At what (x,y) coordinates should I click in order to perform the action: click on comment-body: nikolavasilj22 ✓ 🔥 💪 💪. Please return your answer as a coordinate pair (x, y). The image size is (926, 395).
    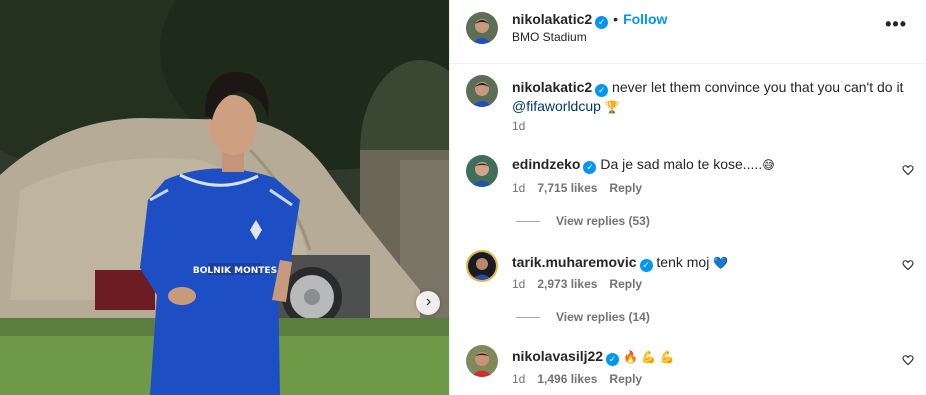
    Looking at the image, I should click on (593, 356).